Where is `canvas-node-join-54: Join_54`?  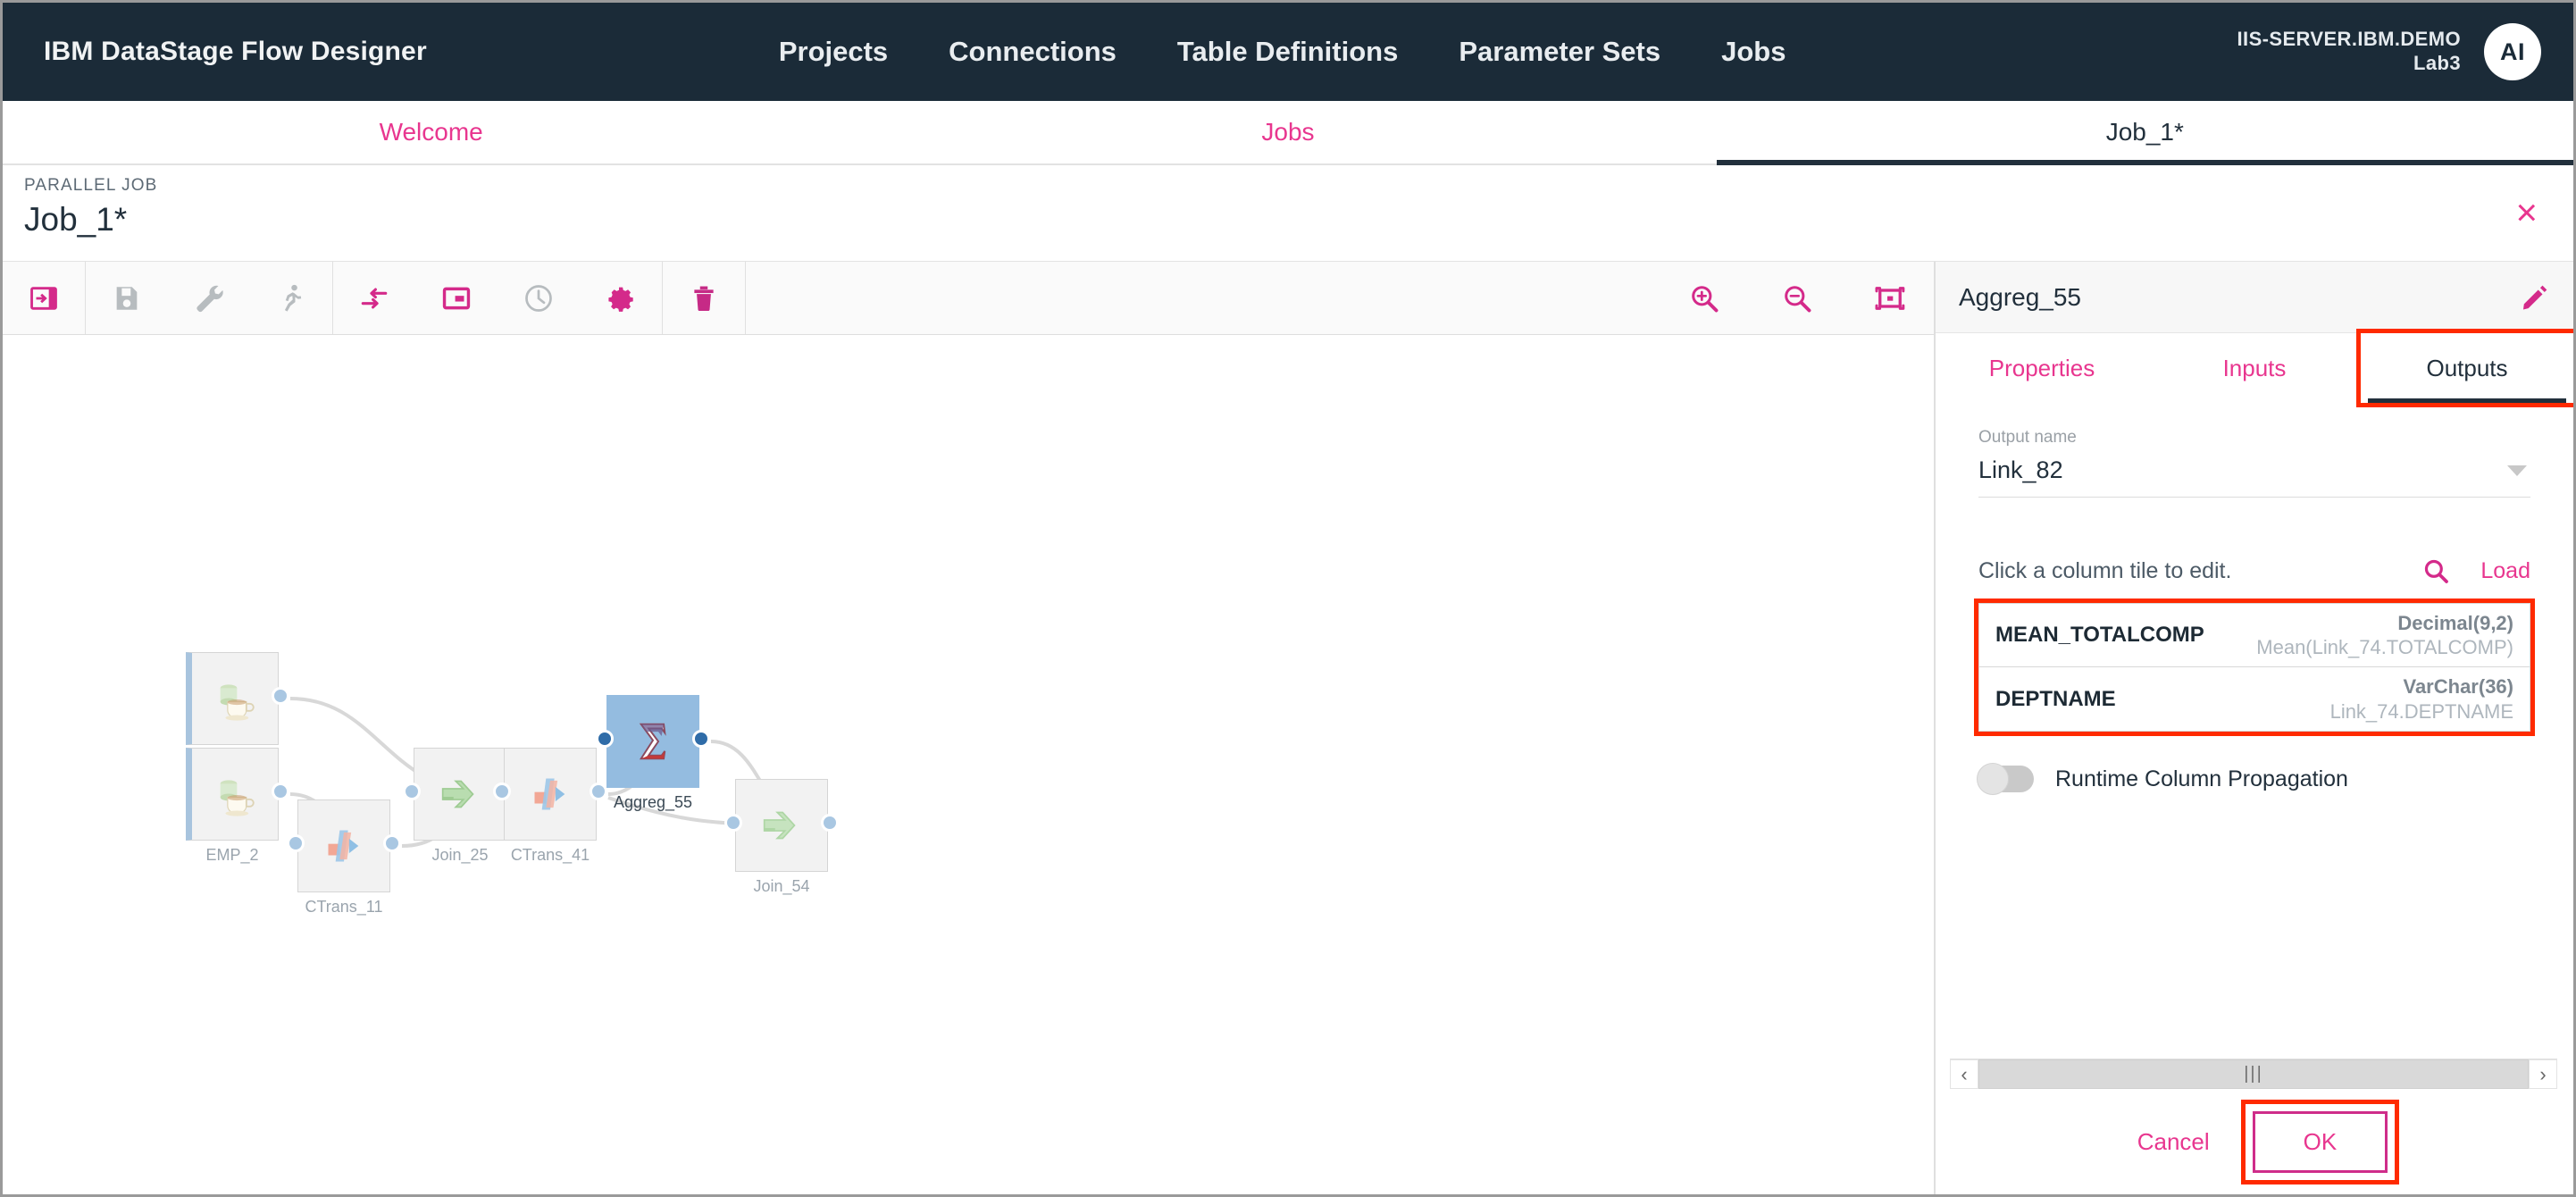 canvas-node-join-54: Join_54 is located at coordinates (782, 837).